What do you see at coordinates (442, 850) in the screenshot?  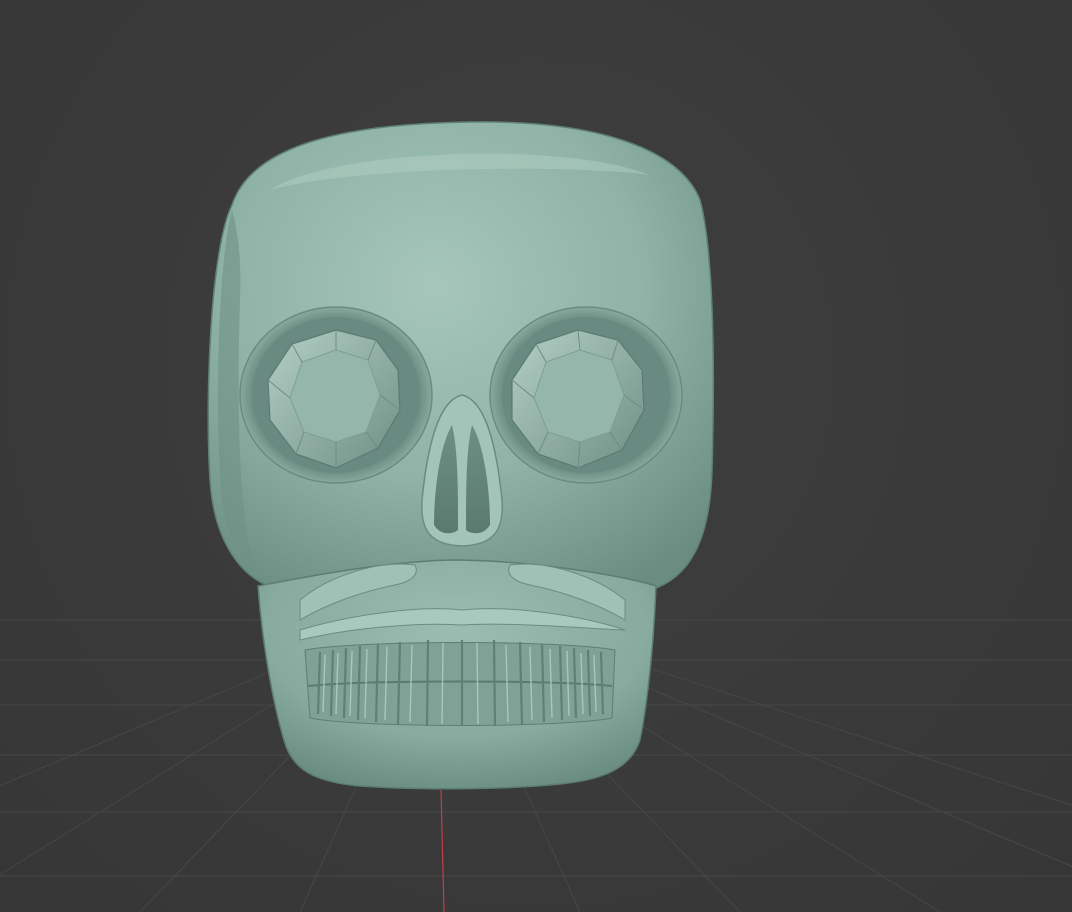 I see `x-axis-line` at bounding box center [442, 850].